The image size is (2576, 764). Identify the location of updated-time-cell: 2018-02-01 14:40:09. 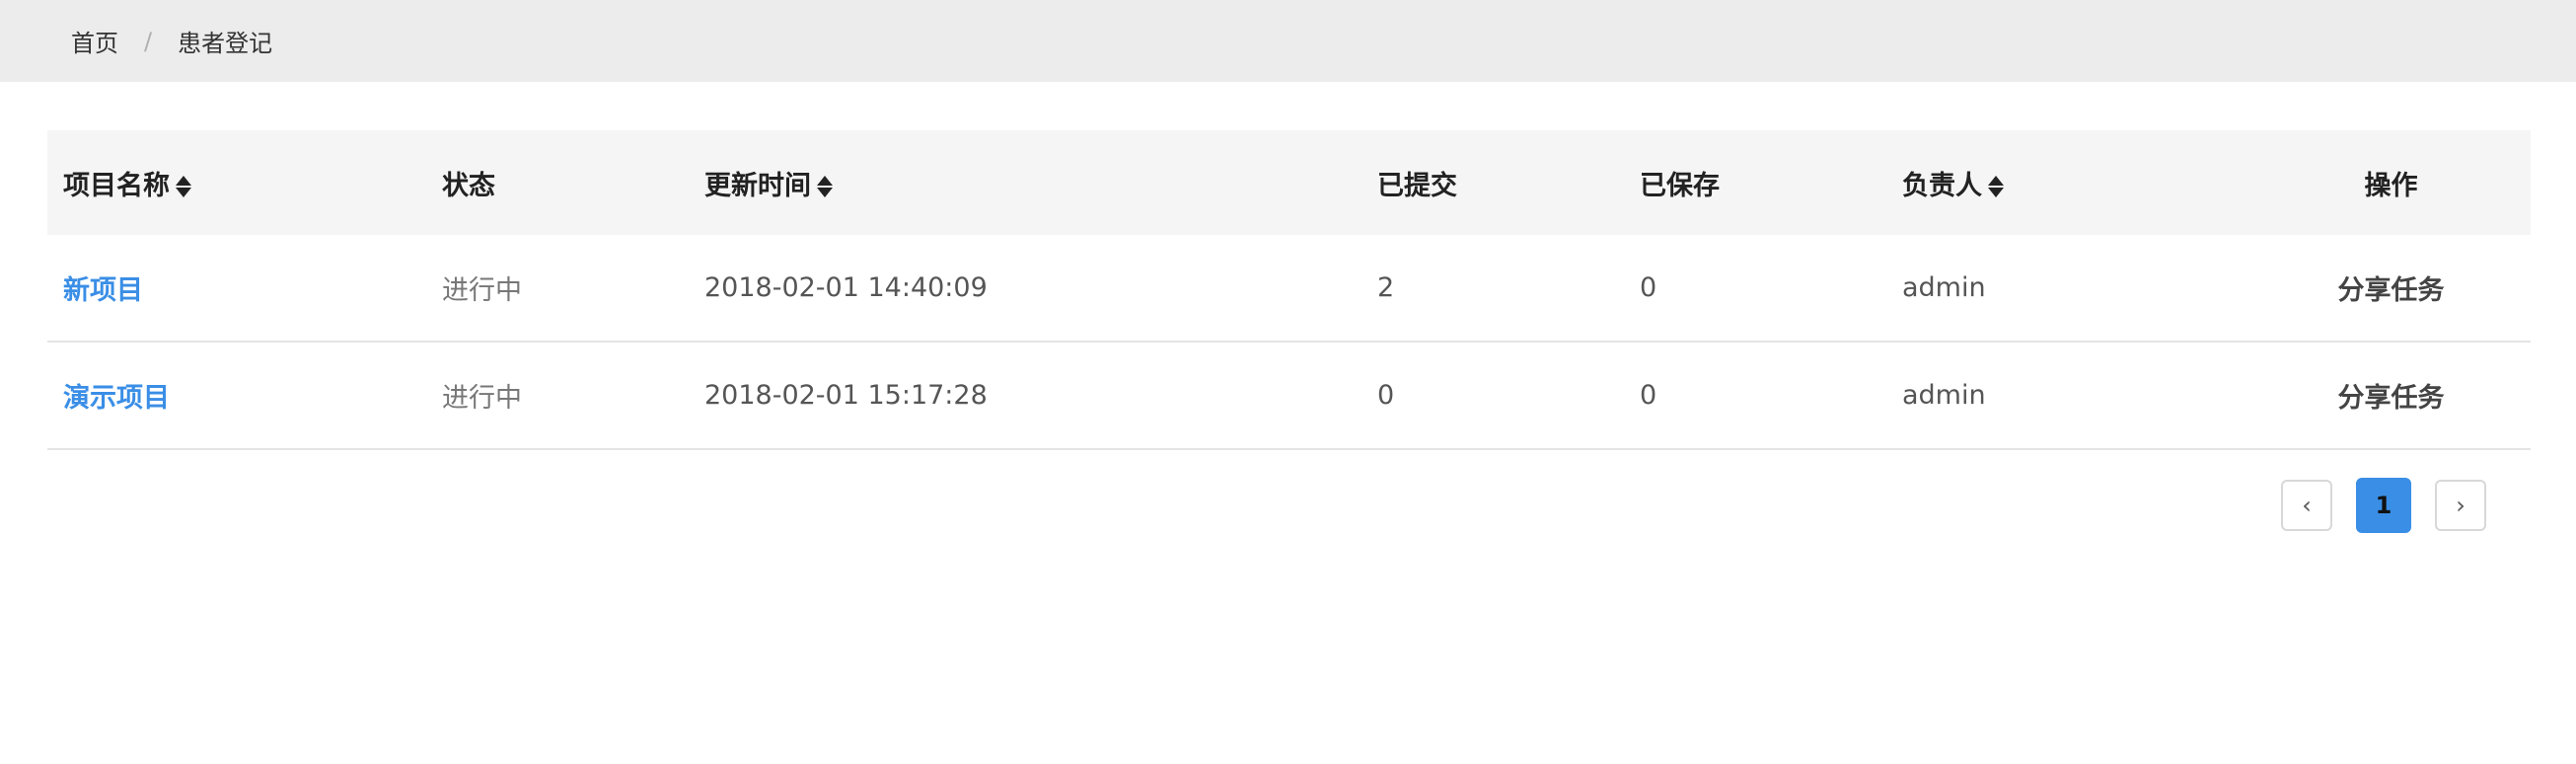
(1025, 289).